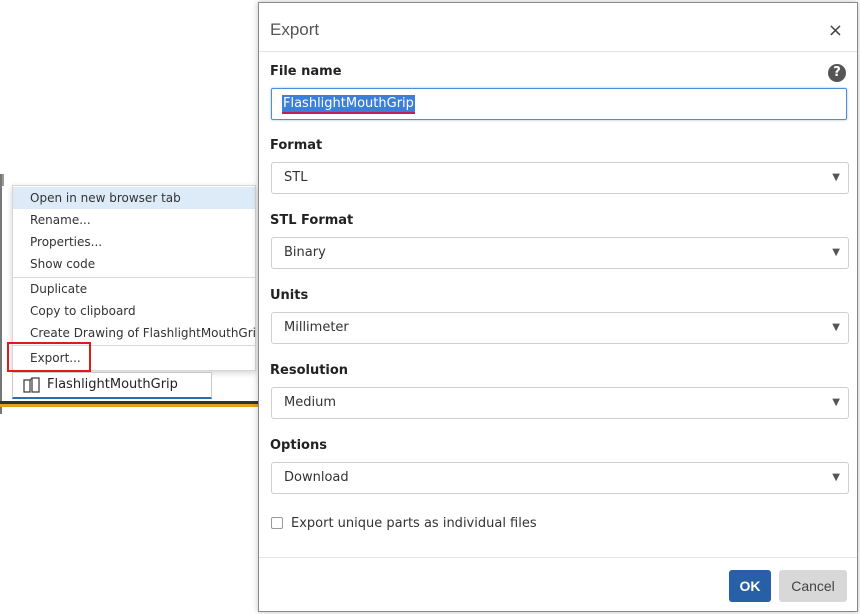 This screenshot has width=860, height=614. What do you see at coordinates (63, 264) in the screenshot?
I see `menu-item-label: Show code` at bounding box center [63, 264].